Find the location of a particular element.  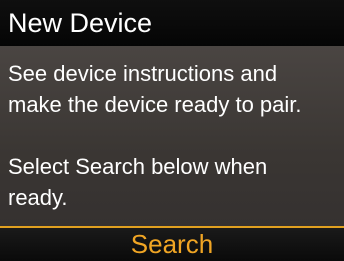

search-button: Search is located at coordinates (172, 244).